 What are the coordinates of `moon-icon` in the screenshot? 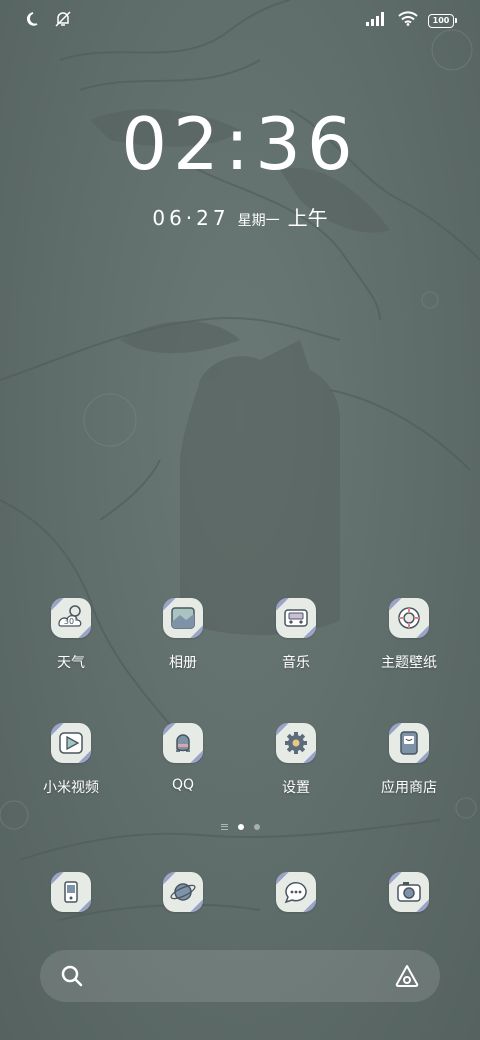 It's located at (34, 21).